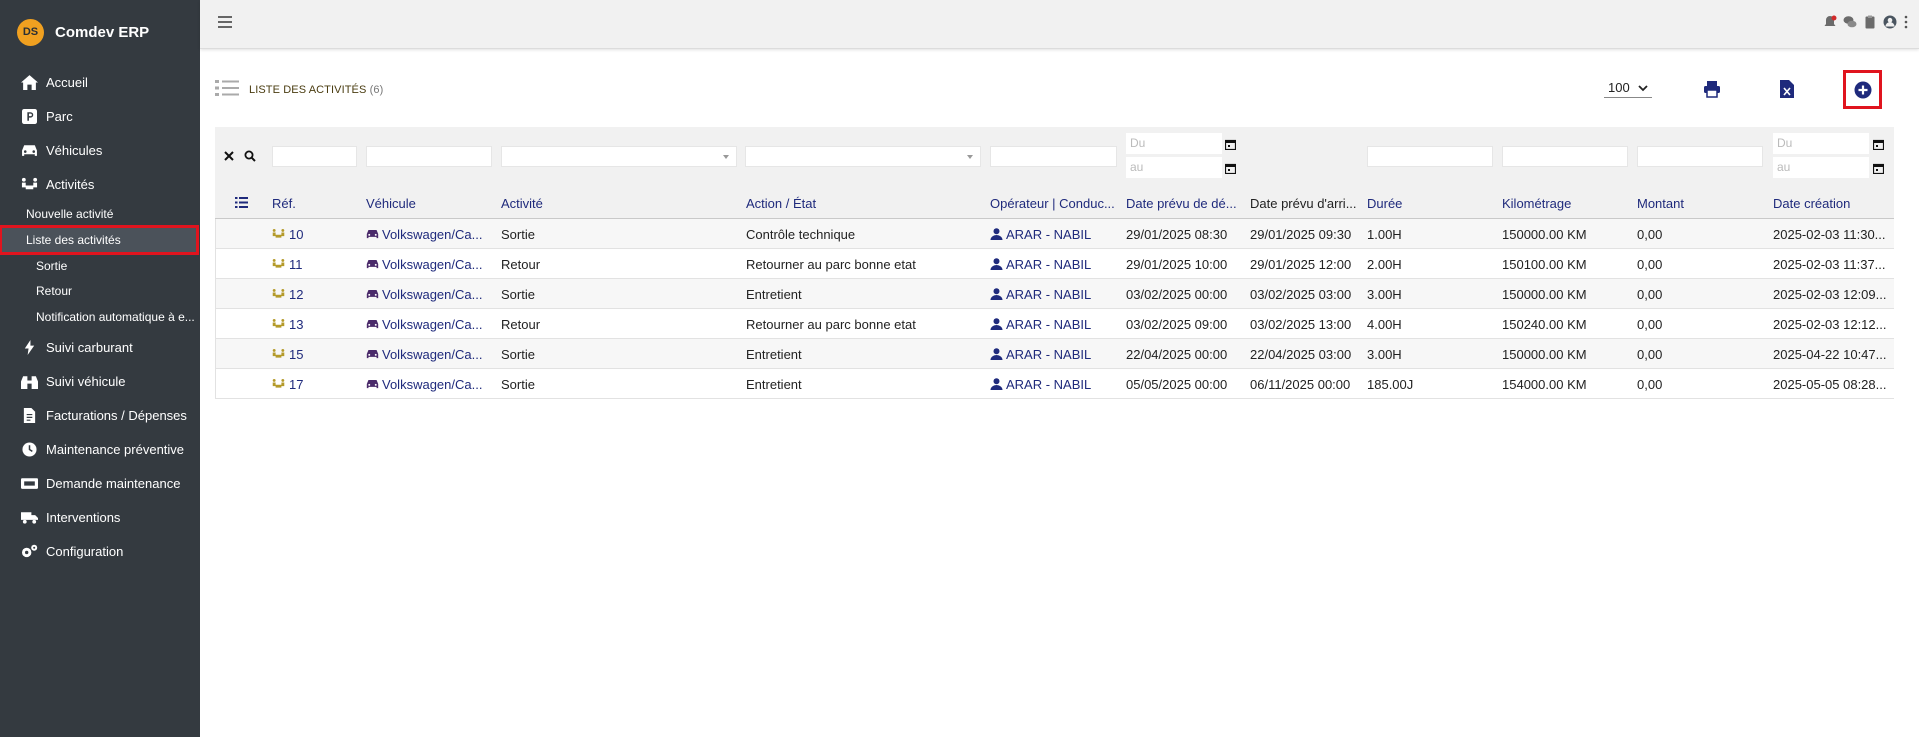 The image size is (1919, 737). What do you see at coordinates (100, 82) in the screenshot?
I see `sidebar-item-accueil: Accueil` at bounding box center [100, 82].